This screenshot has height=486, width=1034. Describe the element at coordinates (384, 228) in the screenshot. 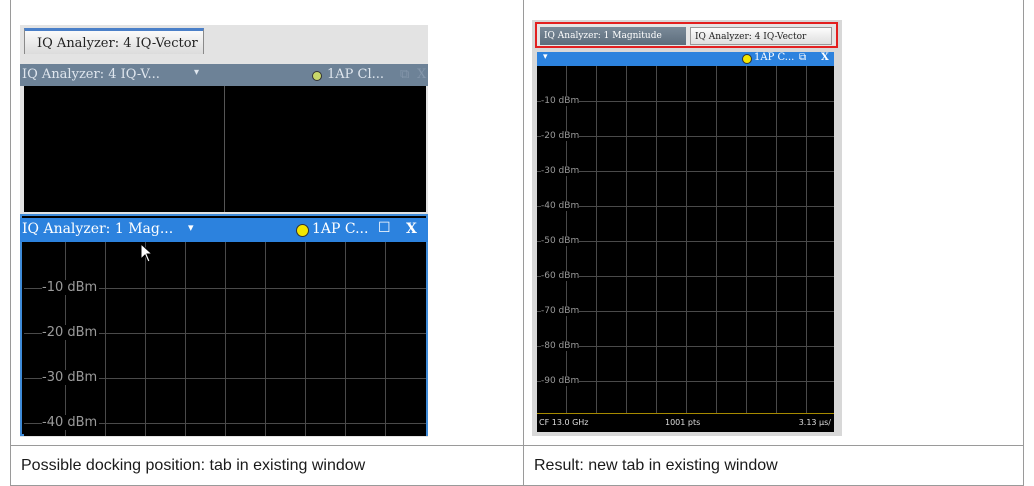

I see `maximize-icon: ☐` at that location.